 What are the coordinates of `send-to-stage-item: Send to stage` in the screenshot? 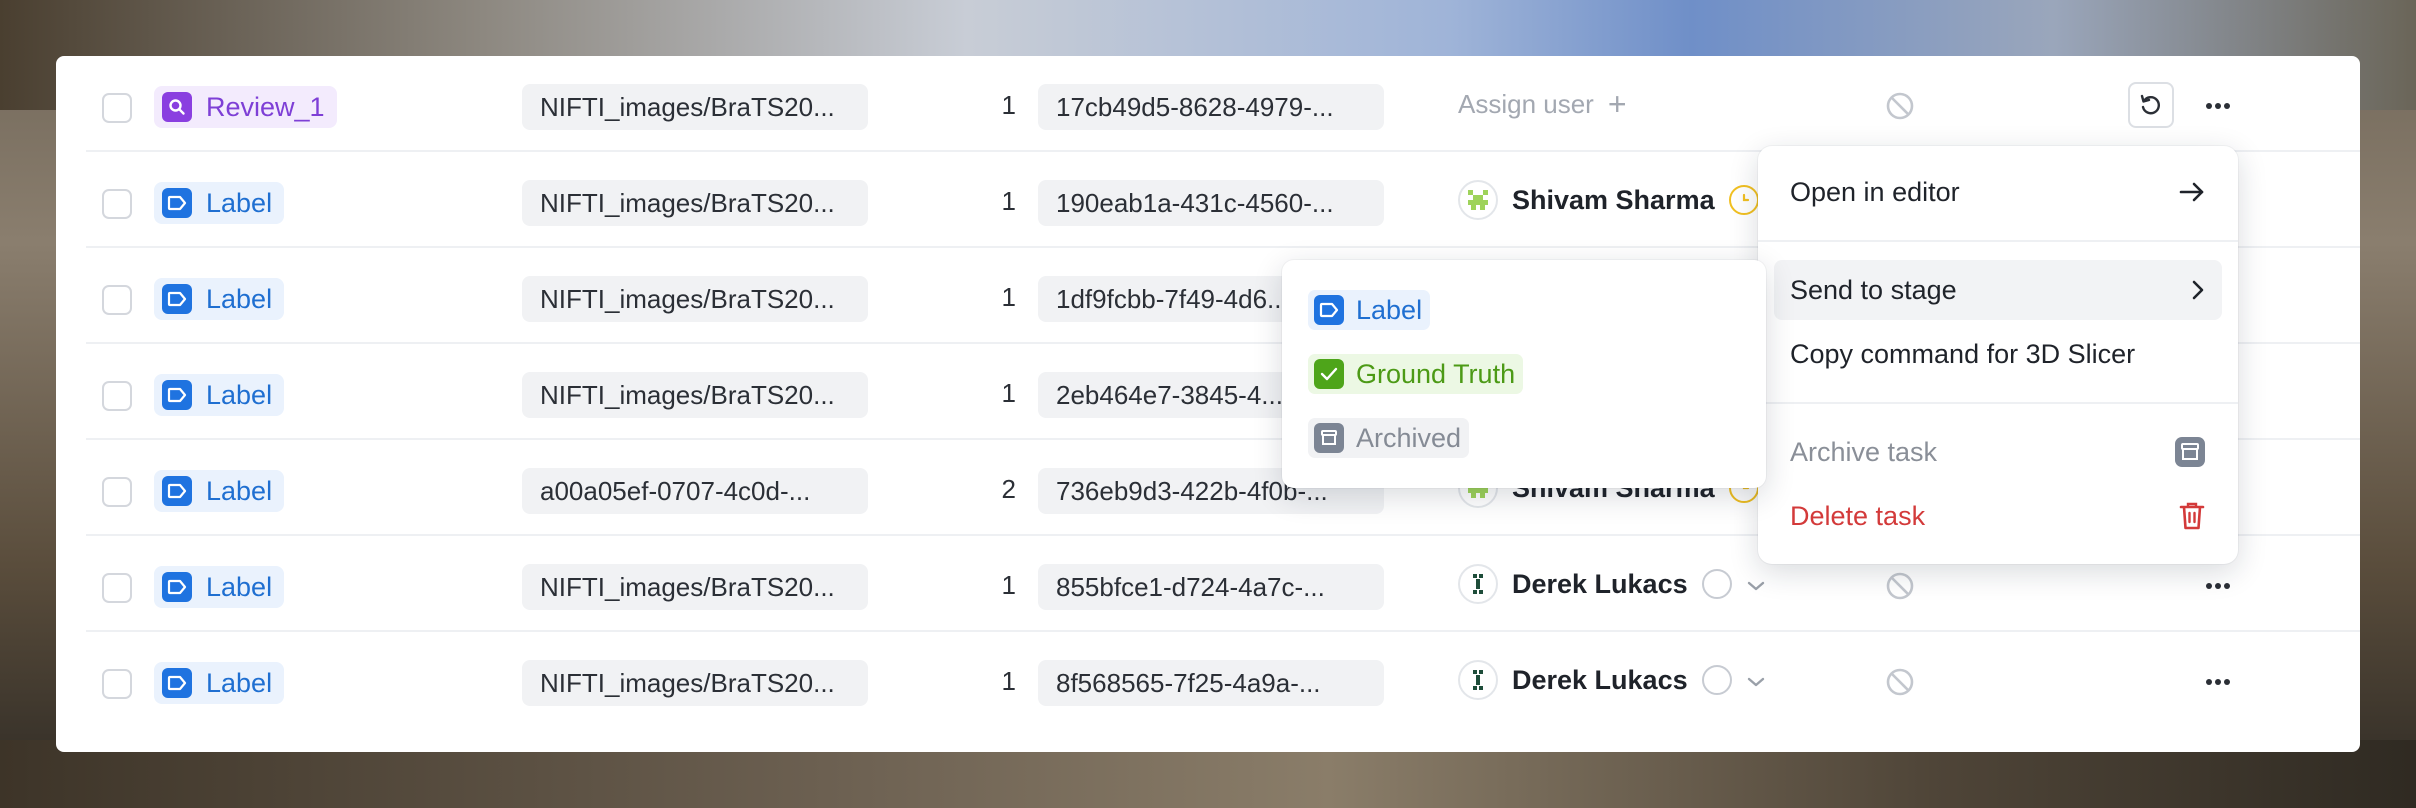 It's located at (1998, 290).